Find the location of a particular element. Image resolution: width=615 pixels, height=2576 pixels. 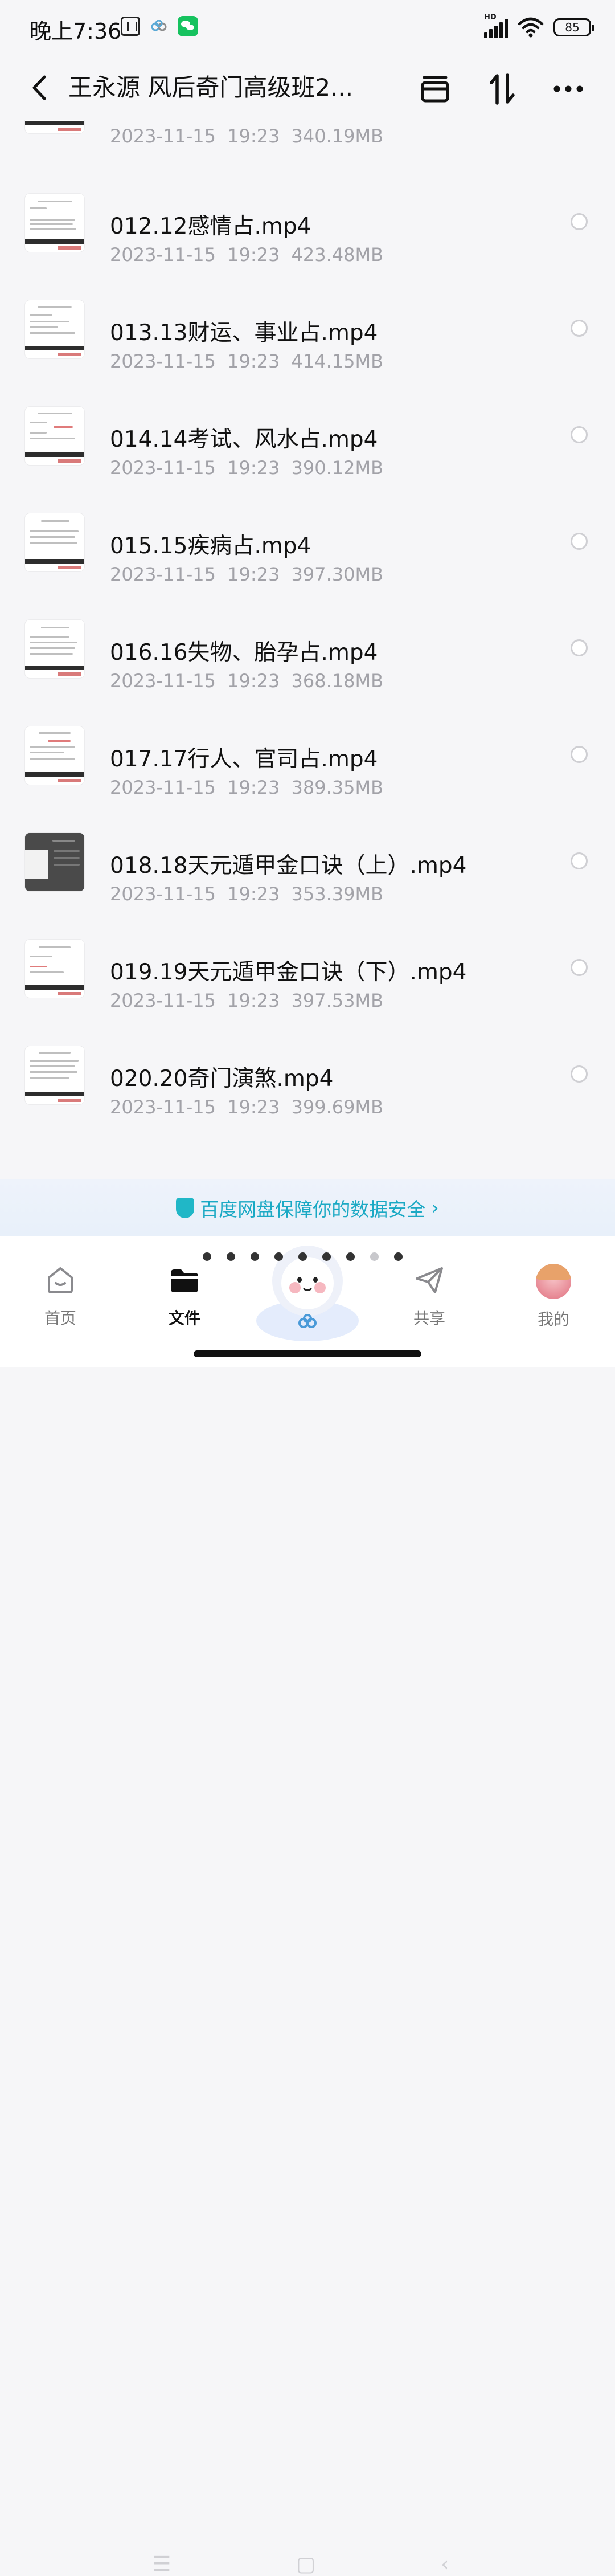

back-button is located at coordinates (39, 88).